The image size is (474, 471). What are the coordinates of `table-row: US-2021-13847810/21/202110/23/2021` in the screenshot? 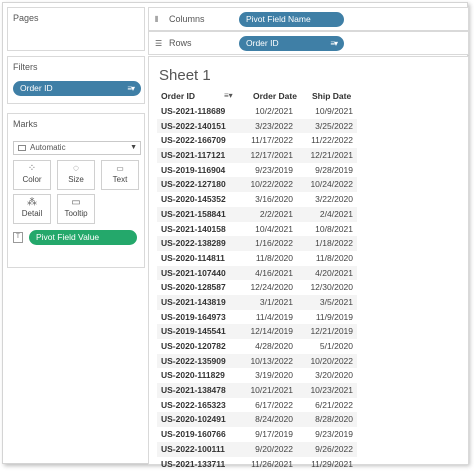 It's located at (257, 390).